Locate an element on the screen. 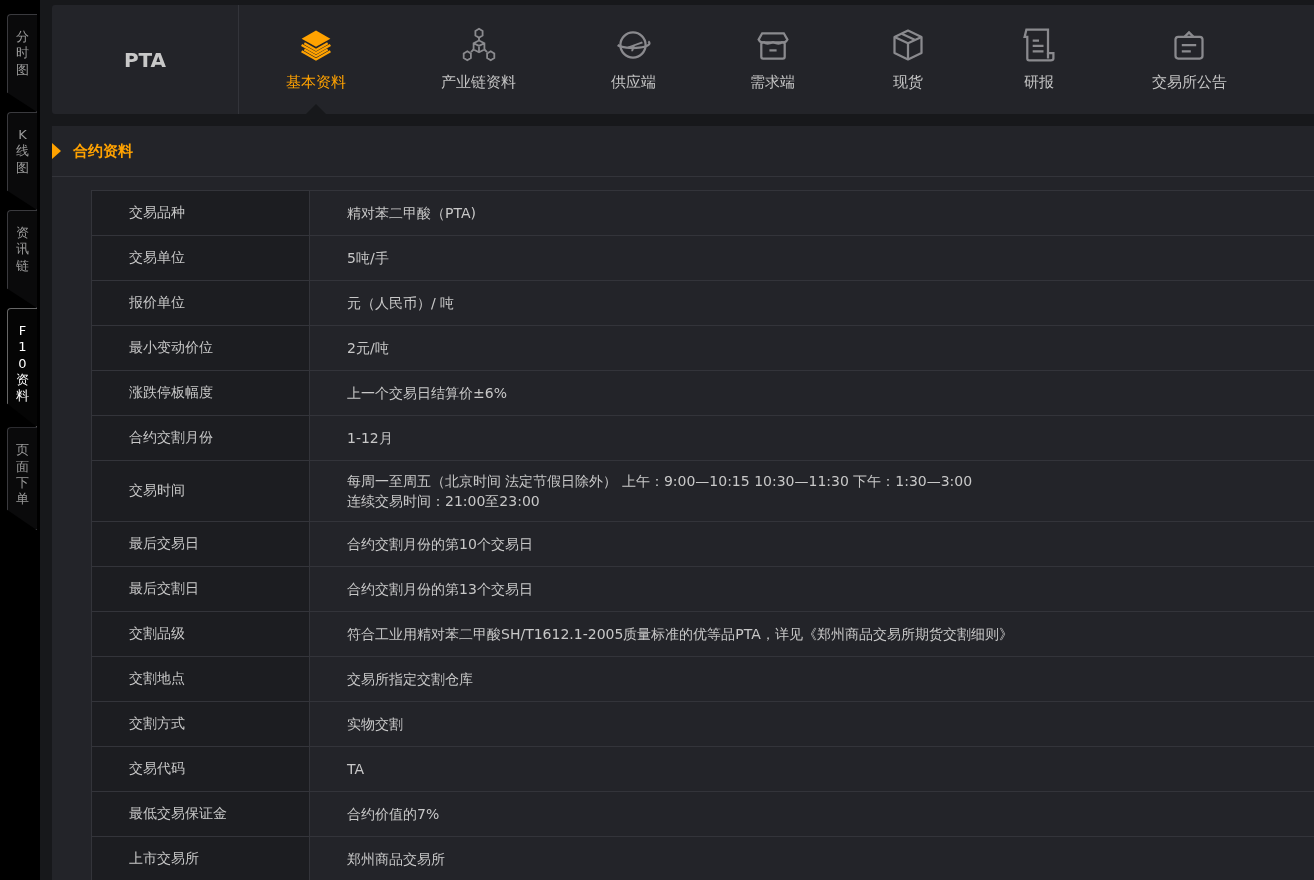 This screenshot has height=880, width=1314. nav-tab: 现货 is located at coordinates (908, 59).